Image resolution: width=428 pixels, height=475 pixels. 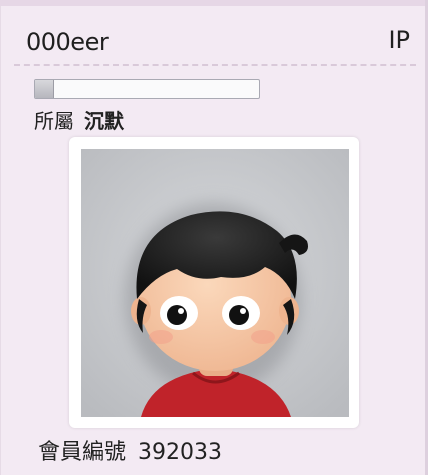 I want to click on member-id-label: 會員編號, so click(x=82, y=452).